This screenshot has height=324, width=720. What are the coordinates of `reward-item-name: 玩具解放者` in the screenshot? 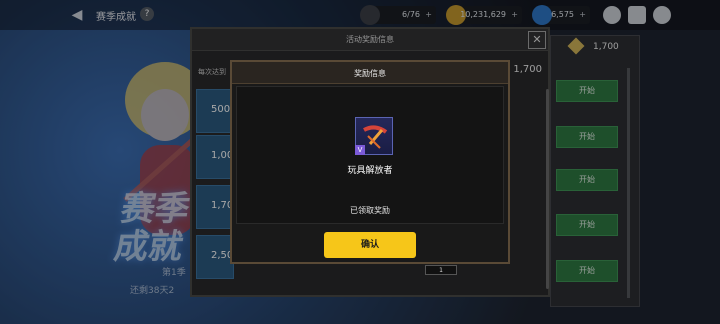 It's located at (370, 171).